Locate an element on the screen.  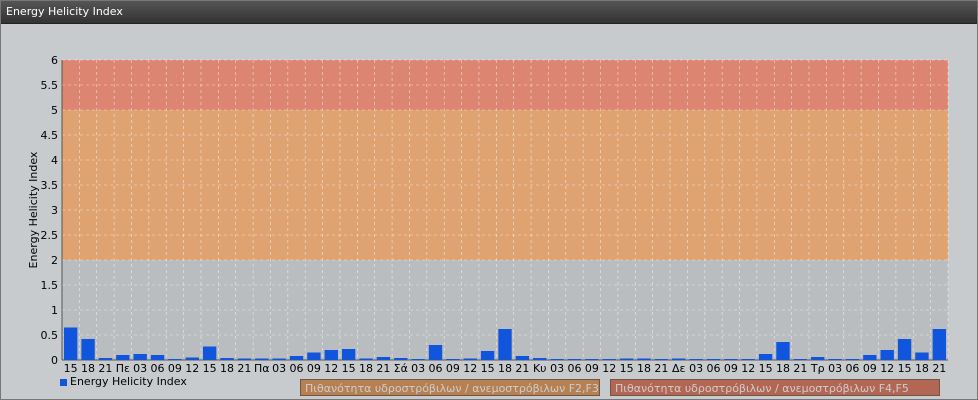
y-tick-label: 3.5 is located at coordinates (50, 185).